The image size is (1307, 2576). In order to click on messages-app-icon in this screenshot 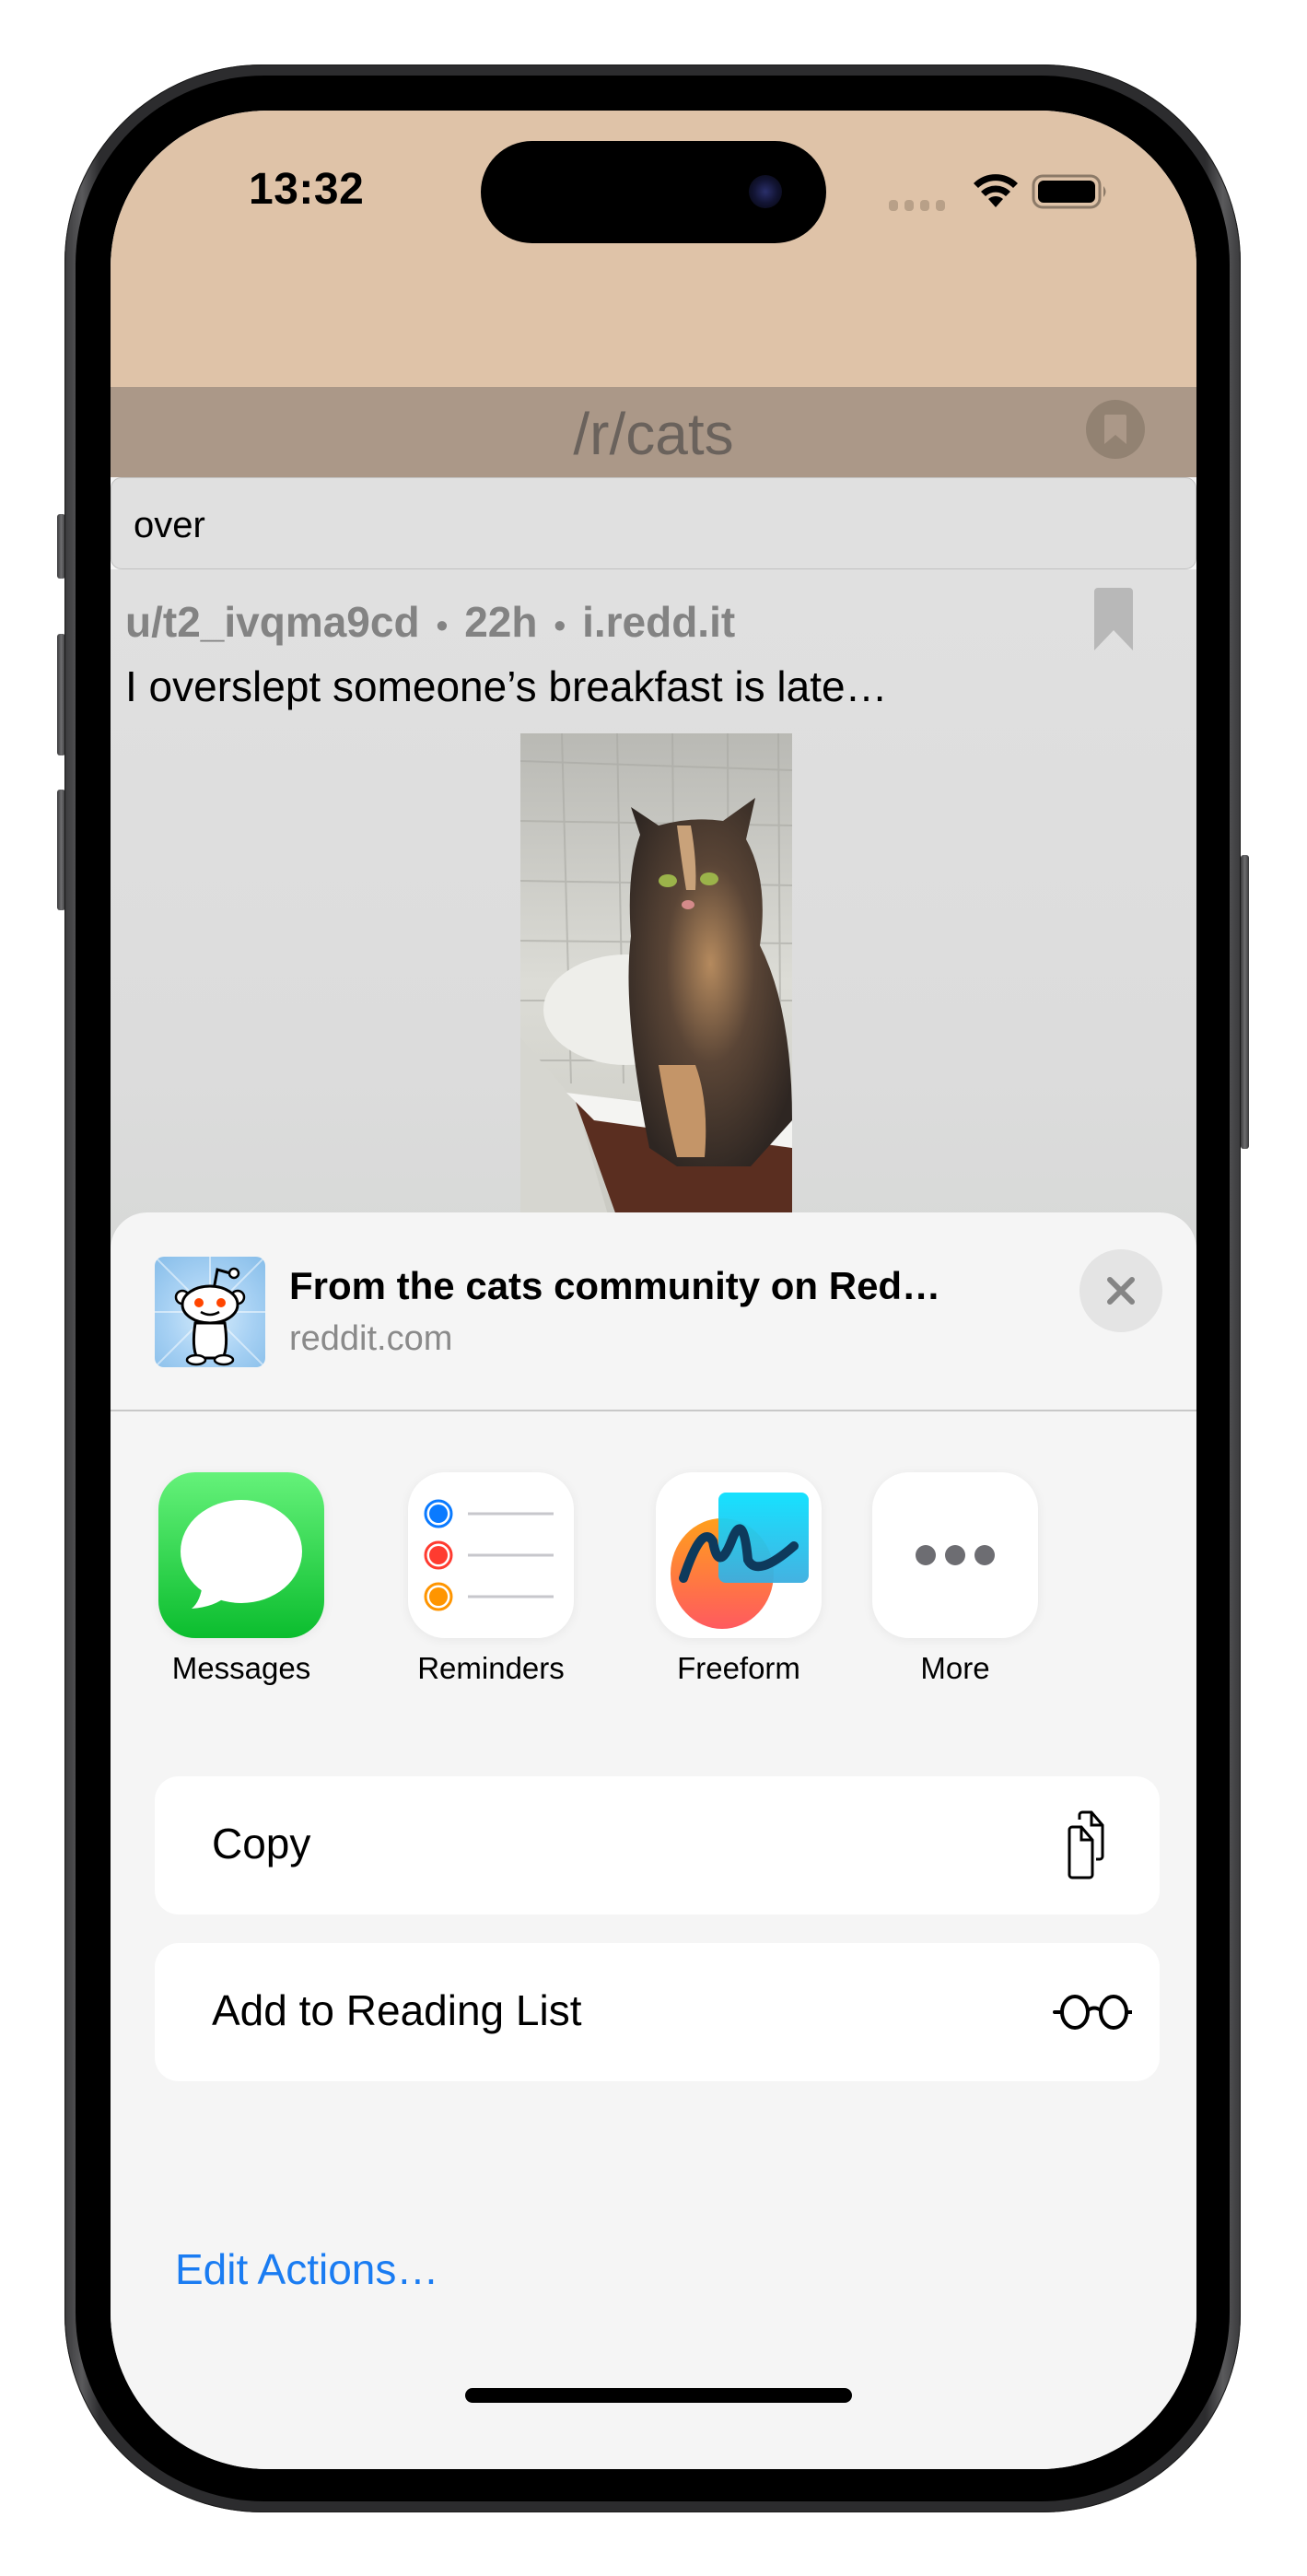, I will do `click(241, 1555)`.